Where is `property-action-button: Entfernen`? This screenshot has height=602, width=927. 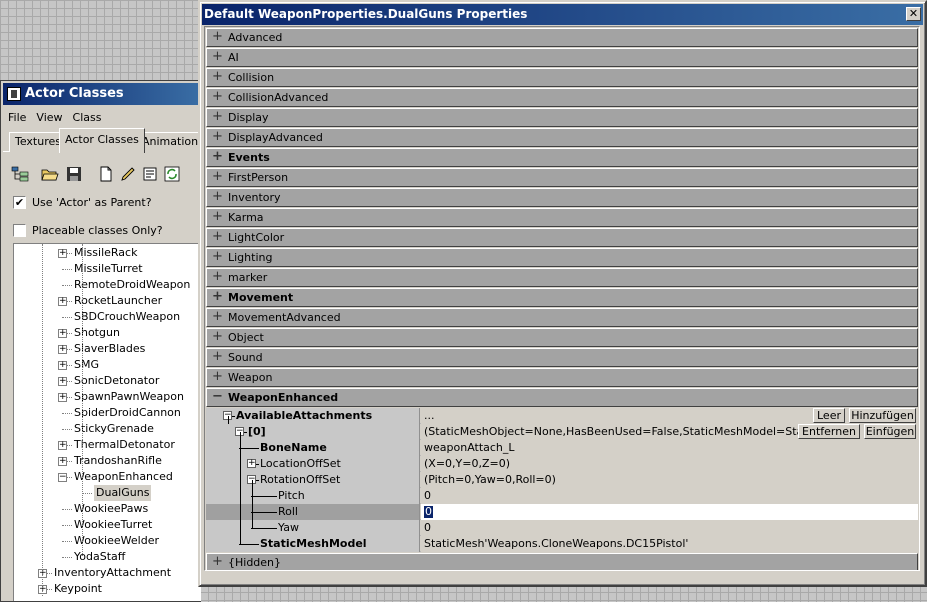
property-action-button: Entfernen is located at coordinates (829, 431).